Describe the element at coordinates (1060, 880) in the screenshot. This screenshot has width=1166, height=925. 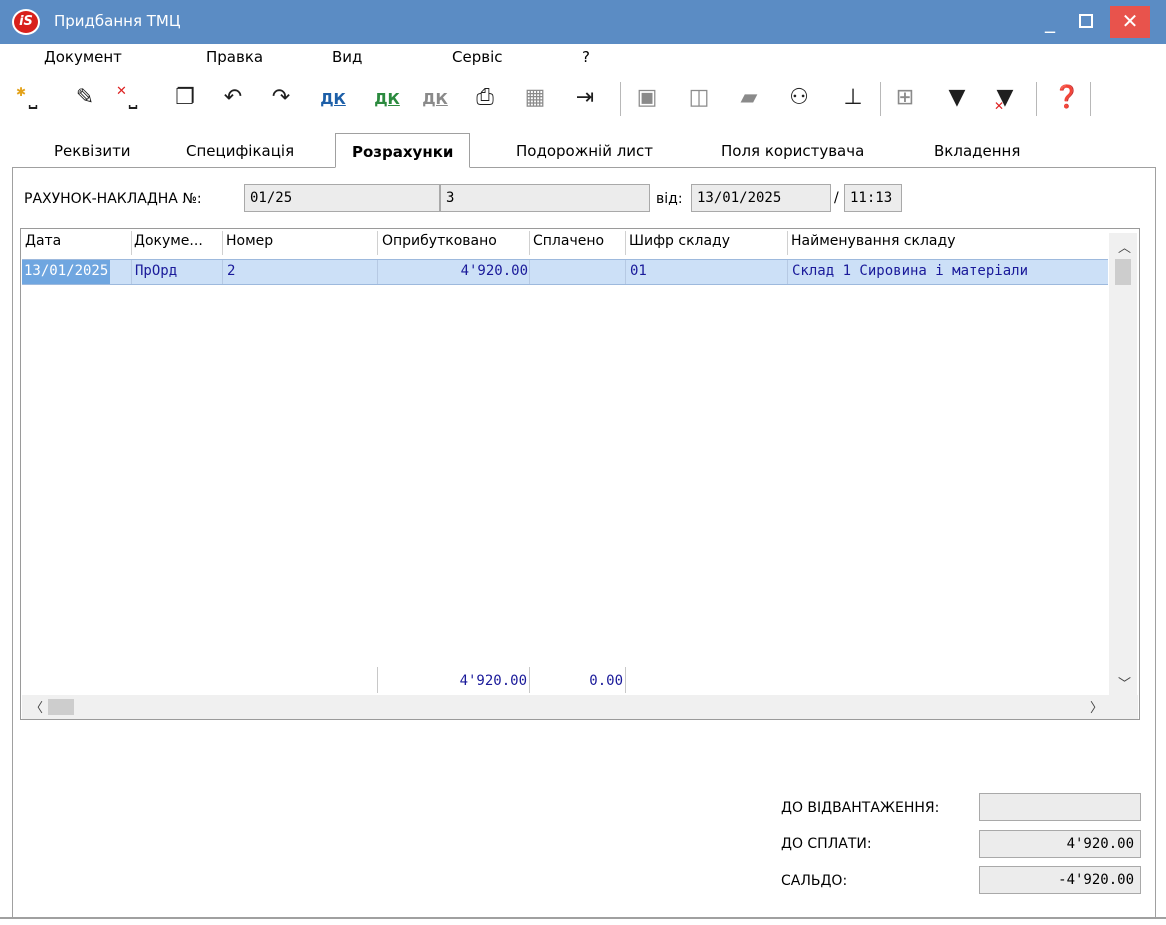
I see `balance-field: -4'920.00` at that location.